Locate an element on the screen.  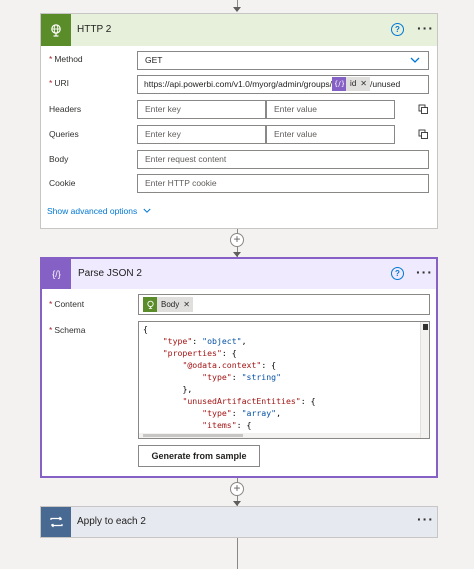
arrow-down-icon is located at coordinates (237, 9).